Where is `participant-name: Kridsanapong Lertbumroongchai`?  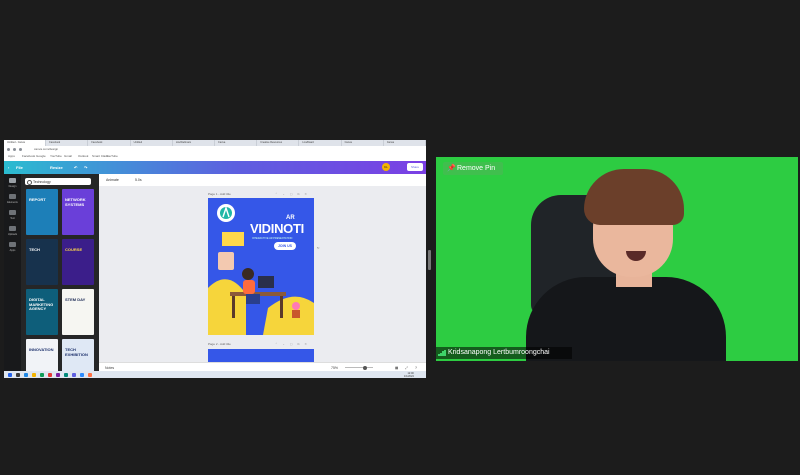
participant-name: Kridsanapong Lertbumroongchai is located at coordinates (499, 352).